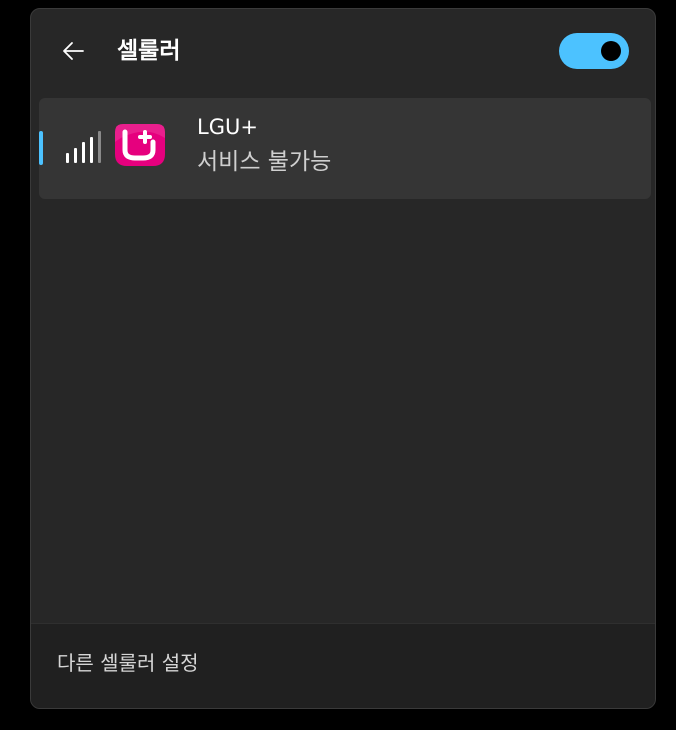 This screenshot has width=676, height=730. I want to click on arrow-left-icon, so click(73, 51).